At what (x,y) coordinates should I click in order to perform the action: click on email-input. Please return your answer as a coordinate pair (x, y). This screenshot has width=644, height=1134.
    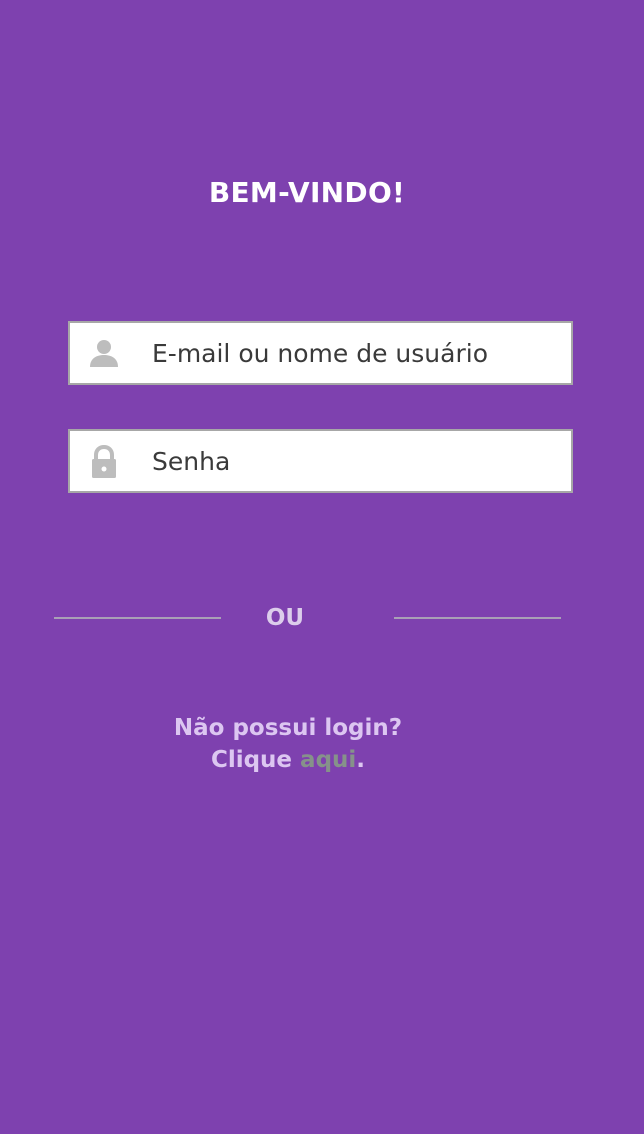
    Looking at the image, I should click on (357, 353).